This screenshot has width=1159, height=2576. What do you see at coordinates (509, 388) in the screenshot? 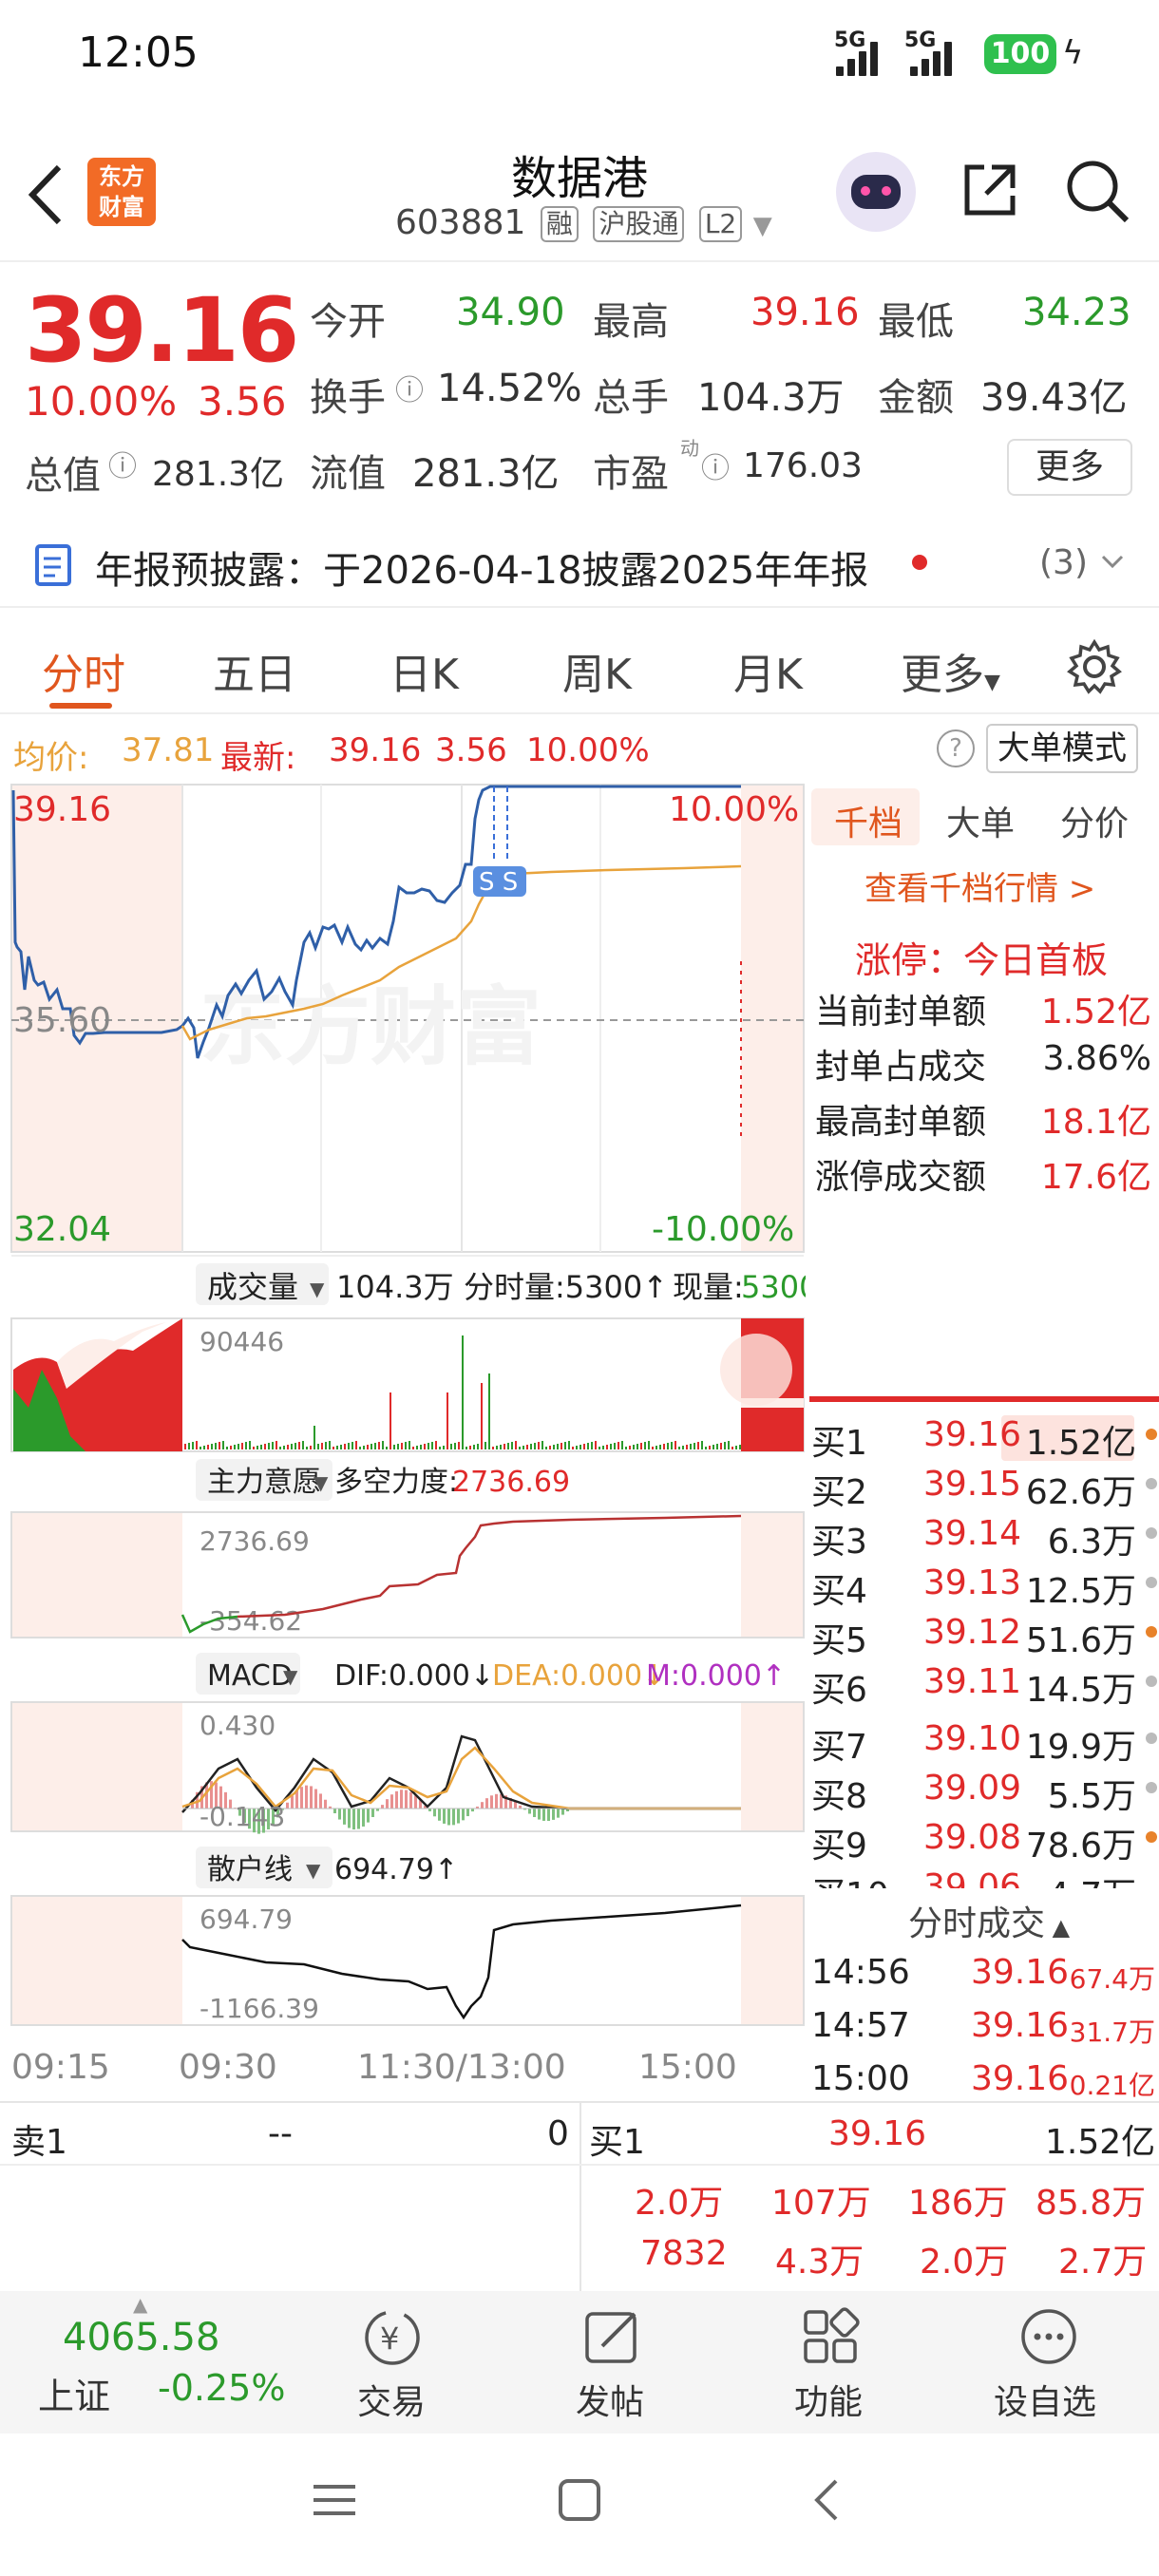
I see `turnover-value: 14.52%` at bounding box center [509, 388].